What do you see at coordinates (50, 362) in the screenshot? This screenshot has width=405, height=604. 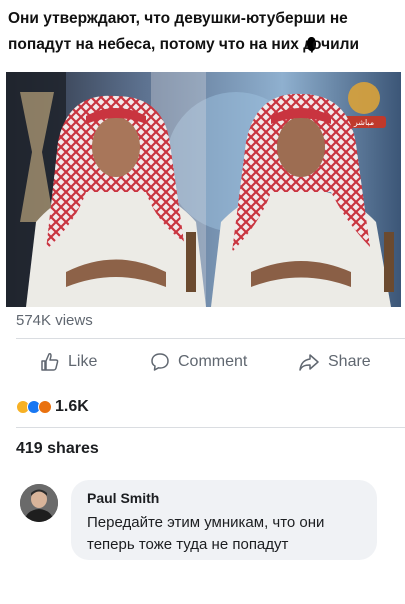 I see `thumbs-up-icon` at bounding box center [50, 362].